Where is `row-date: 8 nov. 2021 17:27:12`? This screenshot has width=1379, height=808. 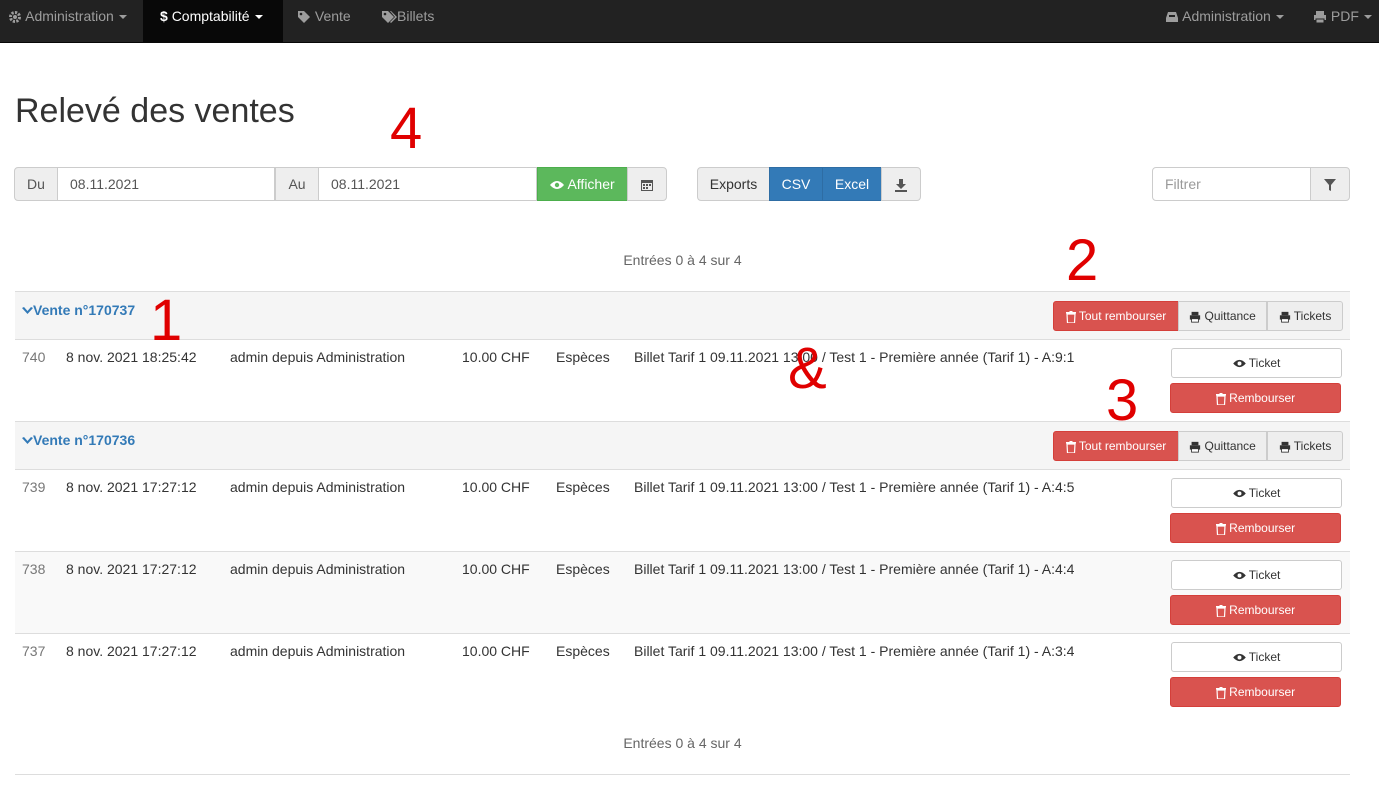 row-date: 8 nov. 2021 17:27:12 is located at coordinates (131, 569).